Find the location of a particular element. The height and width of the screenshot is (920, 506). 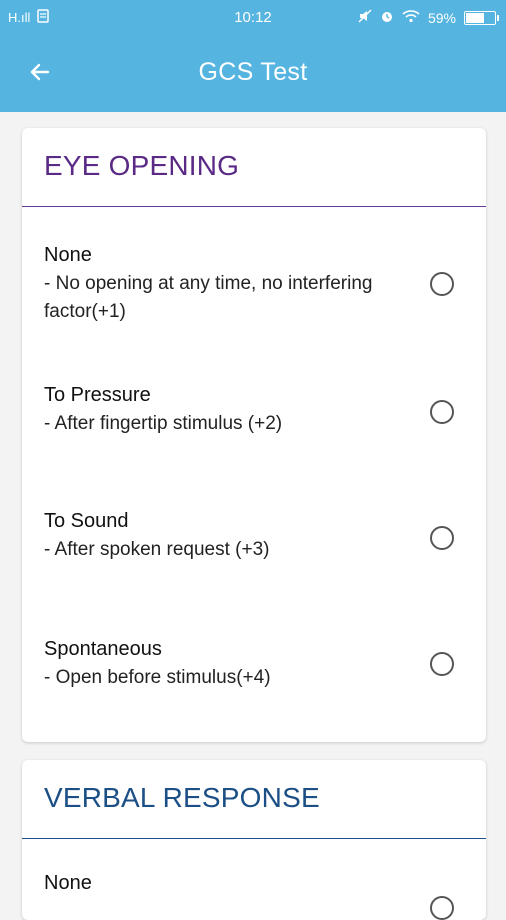

alarm-icon is located at coordinates (387, 17).